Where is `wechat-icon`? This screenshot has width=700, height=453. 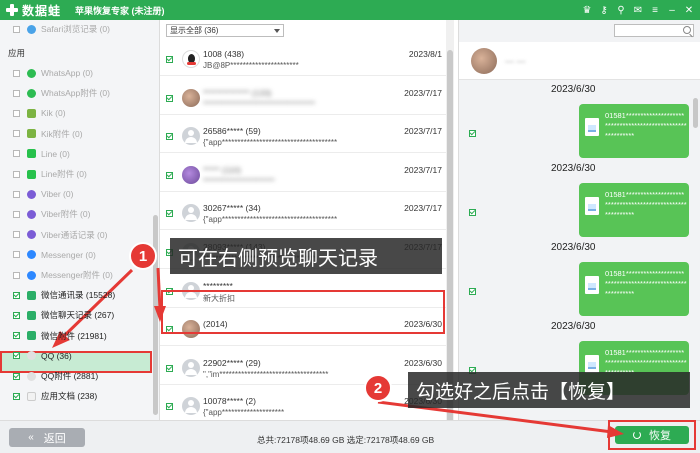 wechat-icon is located at coordinates (31, 336).